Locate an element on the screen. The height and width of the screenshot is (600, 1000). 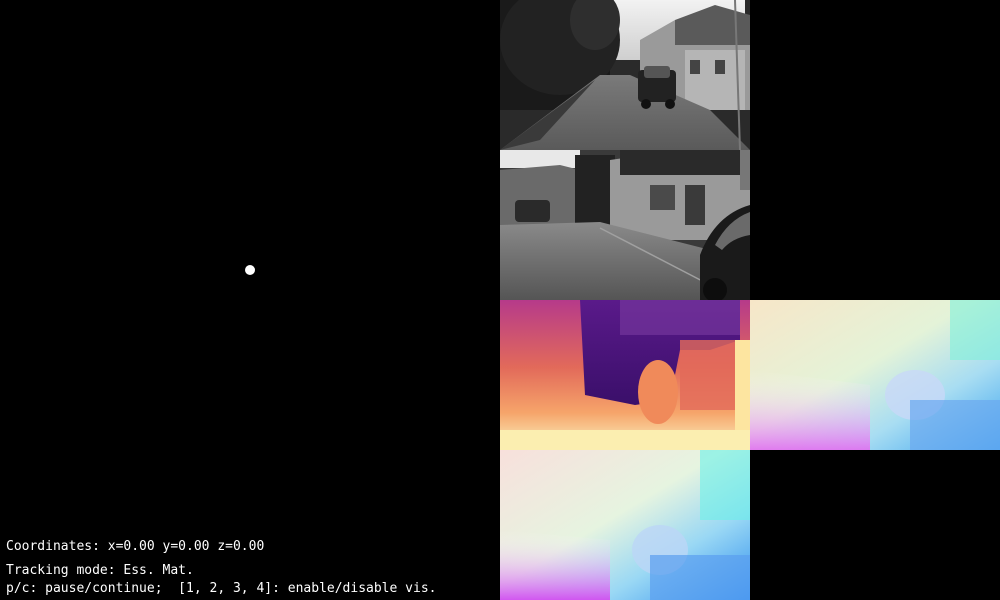
coordinates-readout: Coordinates: x=0.00 y=0.00 z=0.00 is located at coordinates (135, 546).